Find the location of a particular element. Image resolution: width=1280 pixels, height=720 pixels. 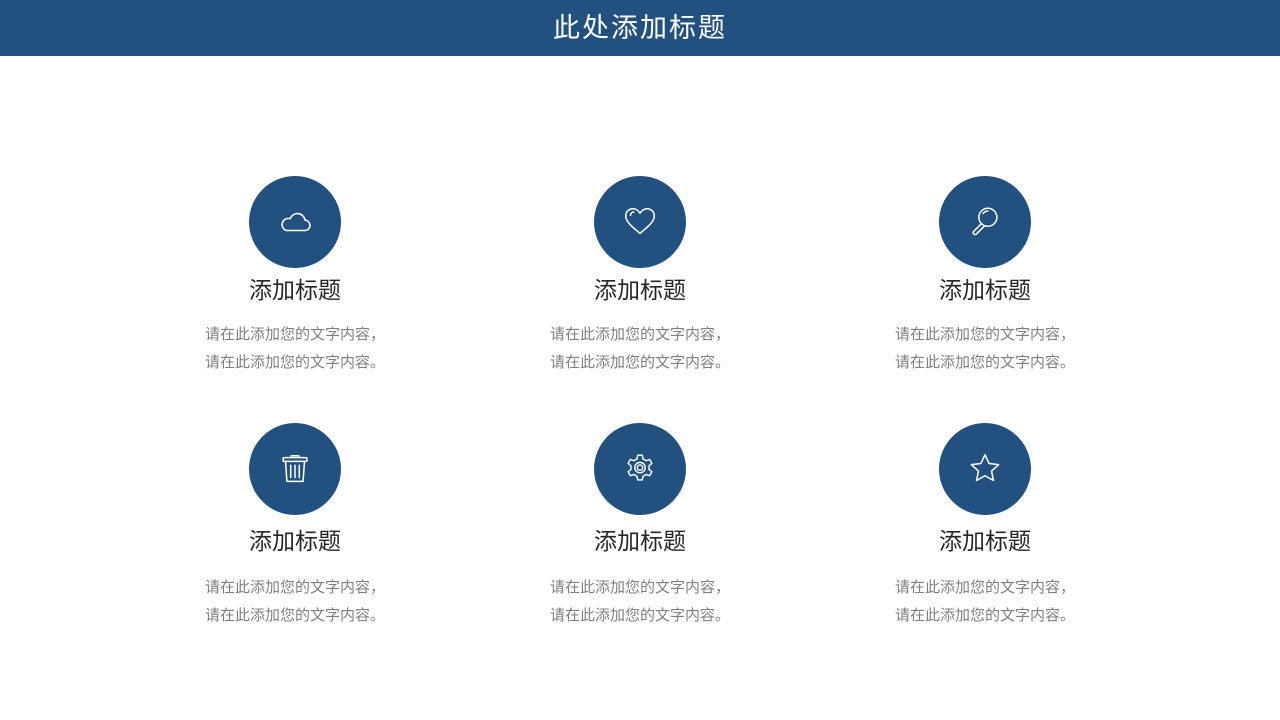

feature-card-3: 添加标题 请在此添加您的文字内容， 请在此添加您的文字内容。 is located at coordinates (985, 286).